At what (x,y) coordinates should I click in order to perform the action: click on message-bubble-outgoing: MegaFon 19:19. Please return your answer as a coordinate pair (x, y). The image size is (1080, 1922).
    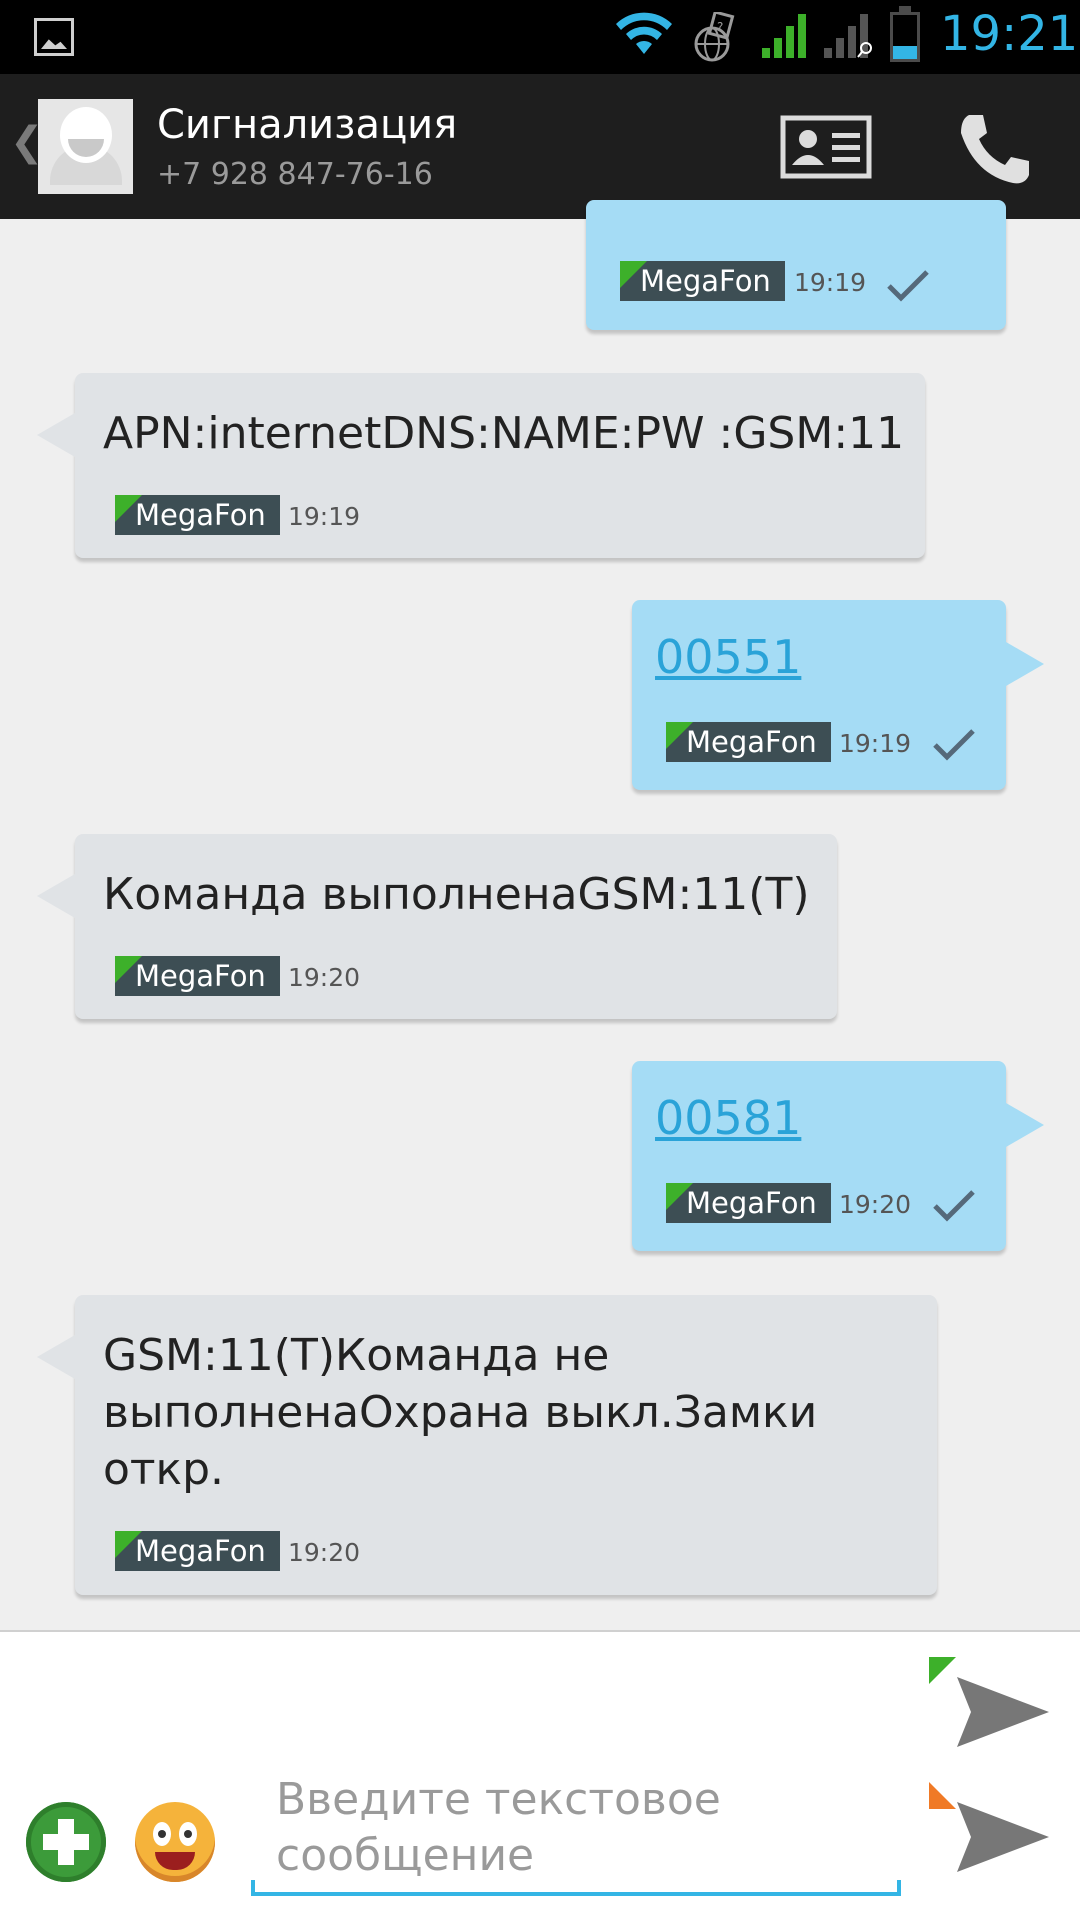
    Looking at the image, I should click on (796, 265).